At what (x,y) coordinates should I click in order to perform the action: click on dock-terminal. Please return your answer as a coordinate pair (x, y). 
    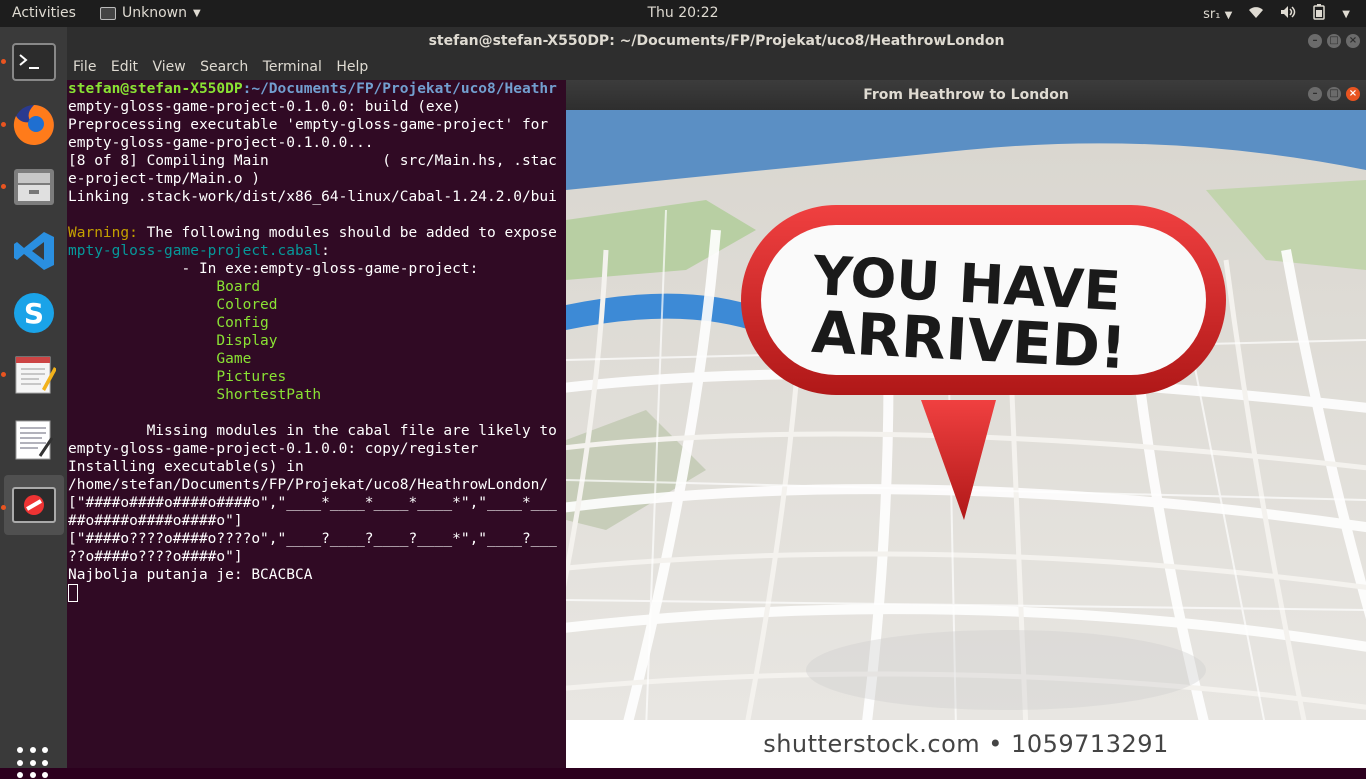
    Looking at the image, I should click on (34, 62).